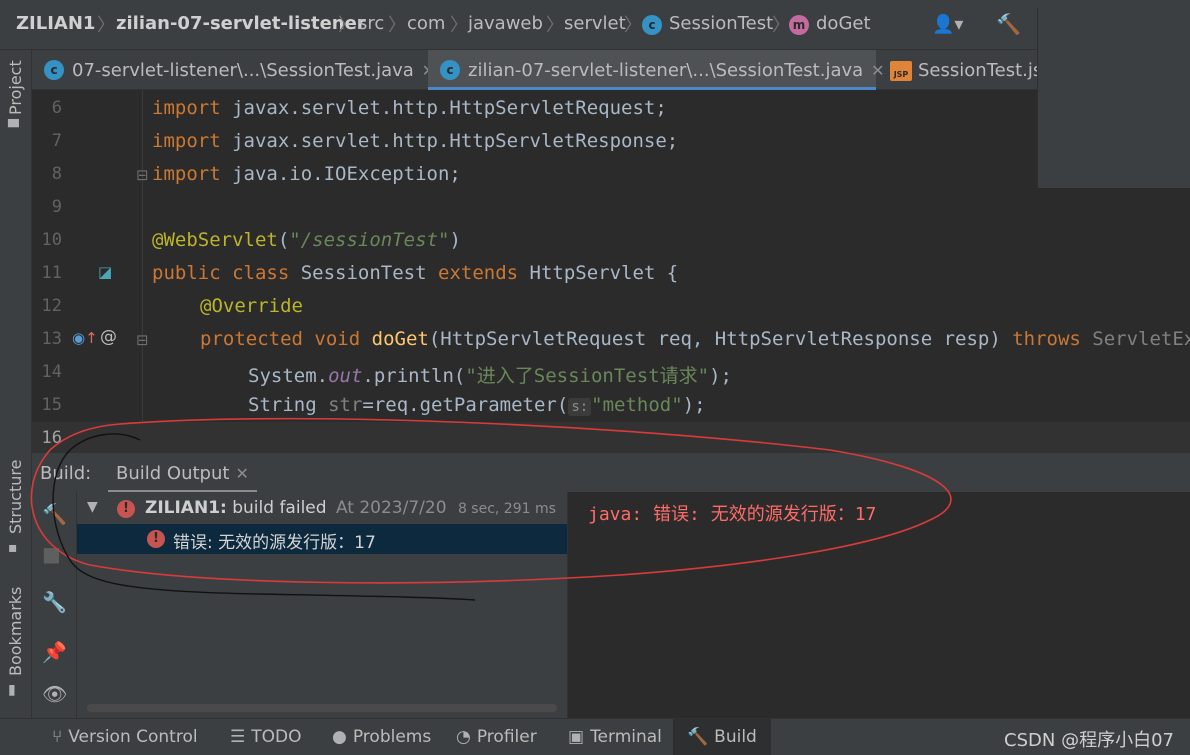 Image resolution: width=1190 pixels, height=755 pixels. Describe the element at coordinates (276, 508) in the screenshot. I see `build-status: build failed` at that location.